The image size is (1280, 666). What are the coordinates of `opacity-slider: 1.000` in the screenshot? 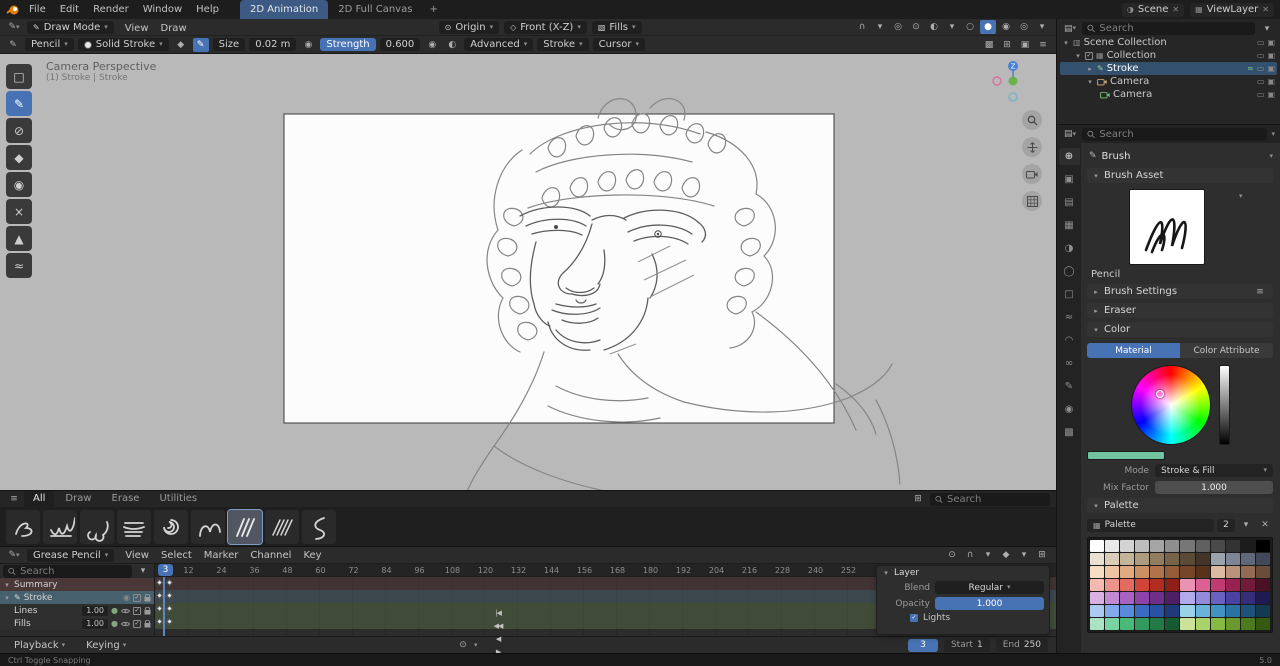 It's located at (989, 603).